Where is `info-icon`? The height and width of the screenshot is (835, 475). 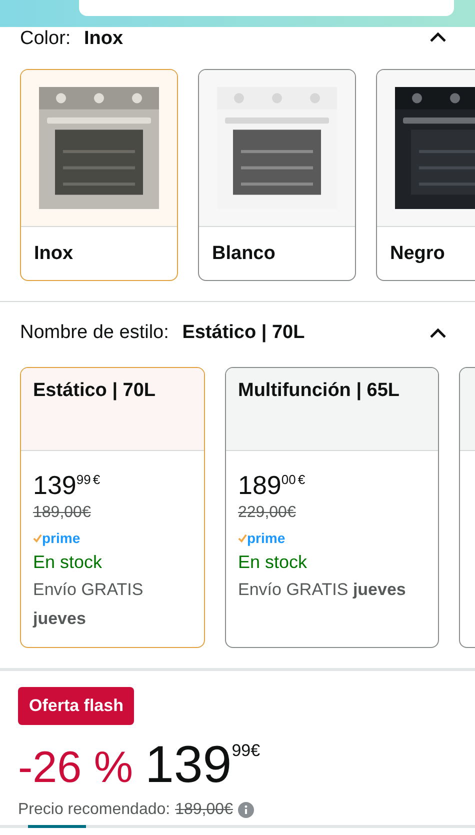 info-icon is located at coordinates (246, 810).